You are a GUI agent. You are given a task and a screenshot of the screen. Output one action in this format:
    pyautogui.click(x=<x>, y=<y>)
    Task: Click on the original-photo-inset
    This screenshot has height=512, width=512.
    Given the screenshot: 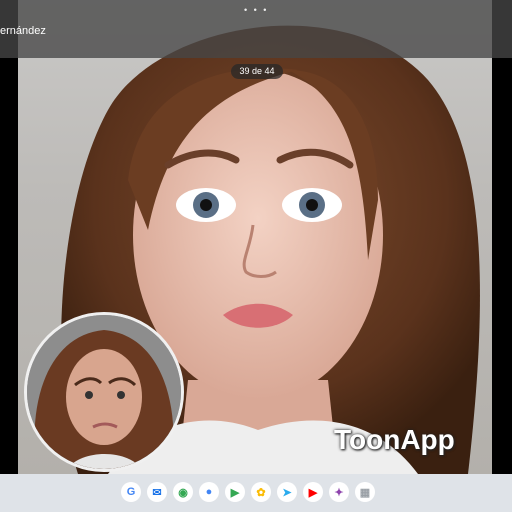 What is the action you would take?
    pyautogui.click(x=104, y=392)
    